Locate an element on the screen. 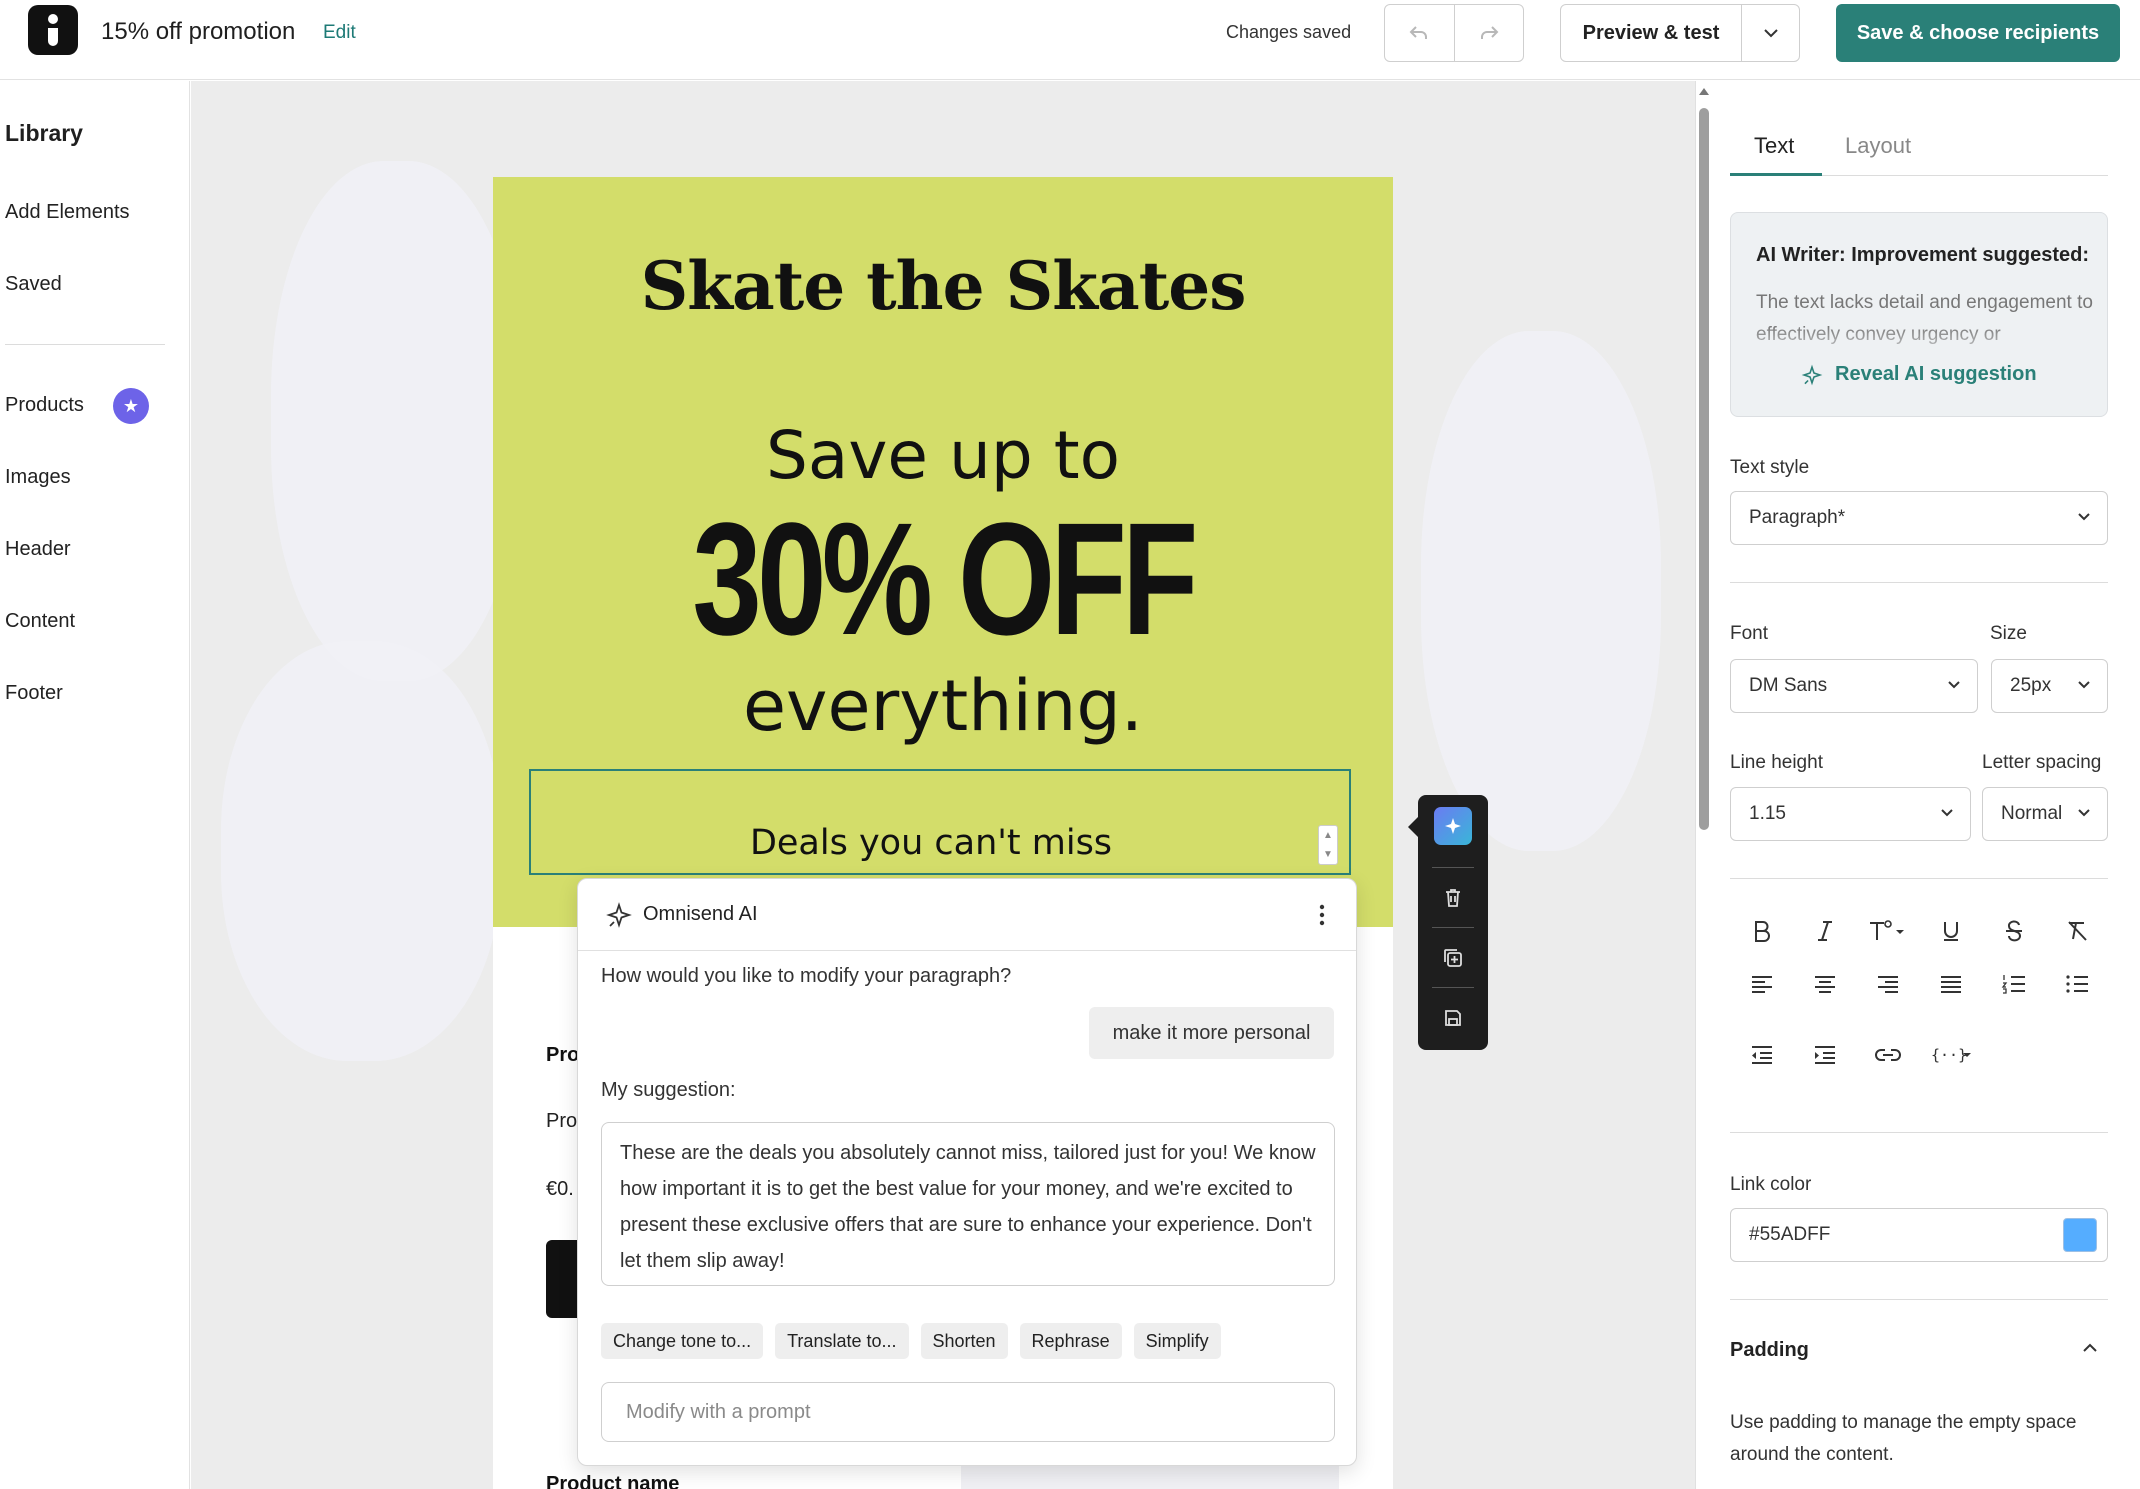 The height and width of the screenshot is (1489, 2140). duplicate-block-button is located at coordinates (1453, 958).